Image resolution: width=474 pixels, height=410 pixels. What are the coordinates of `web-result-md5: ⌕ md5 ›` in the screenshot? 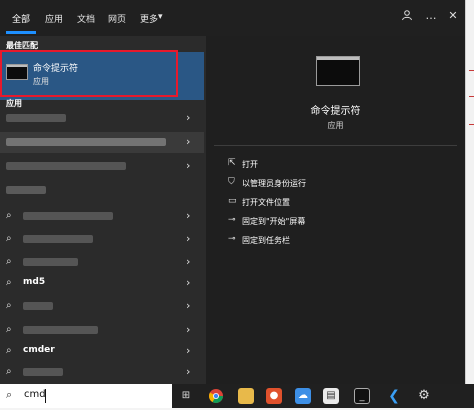 It's located at (102, 283).